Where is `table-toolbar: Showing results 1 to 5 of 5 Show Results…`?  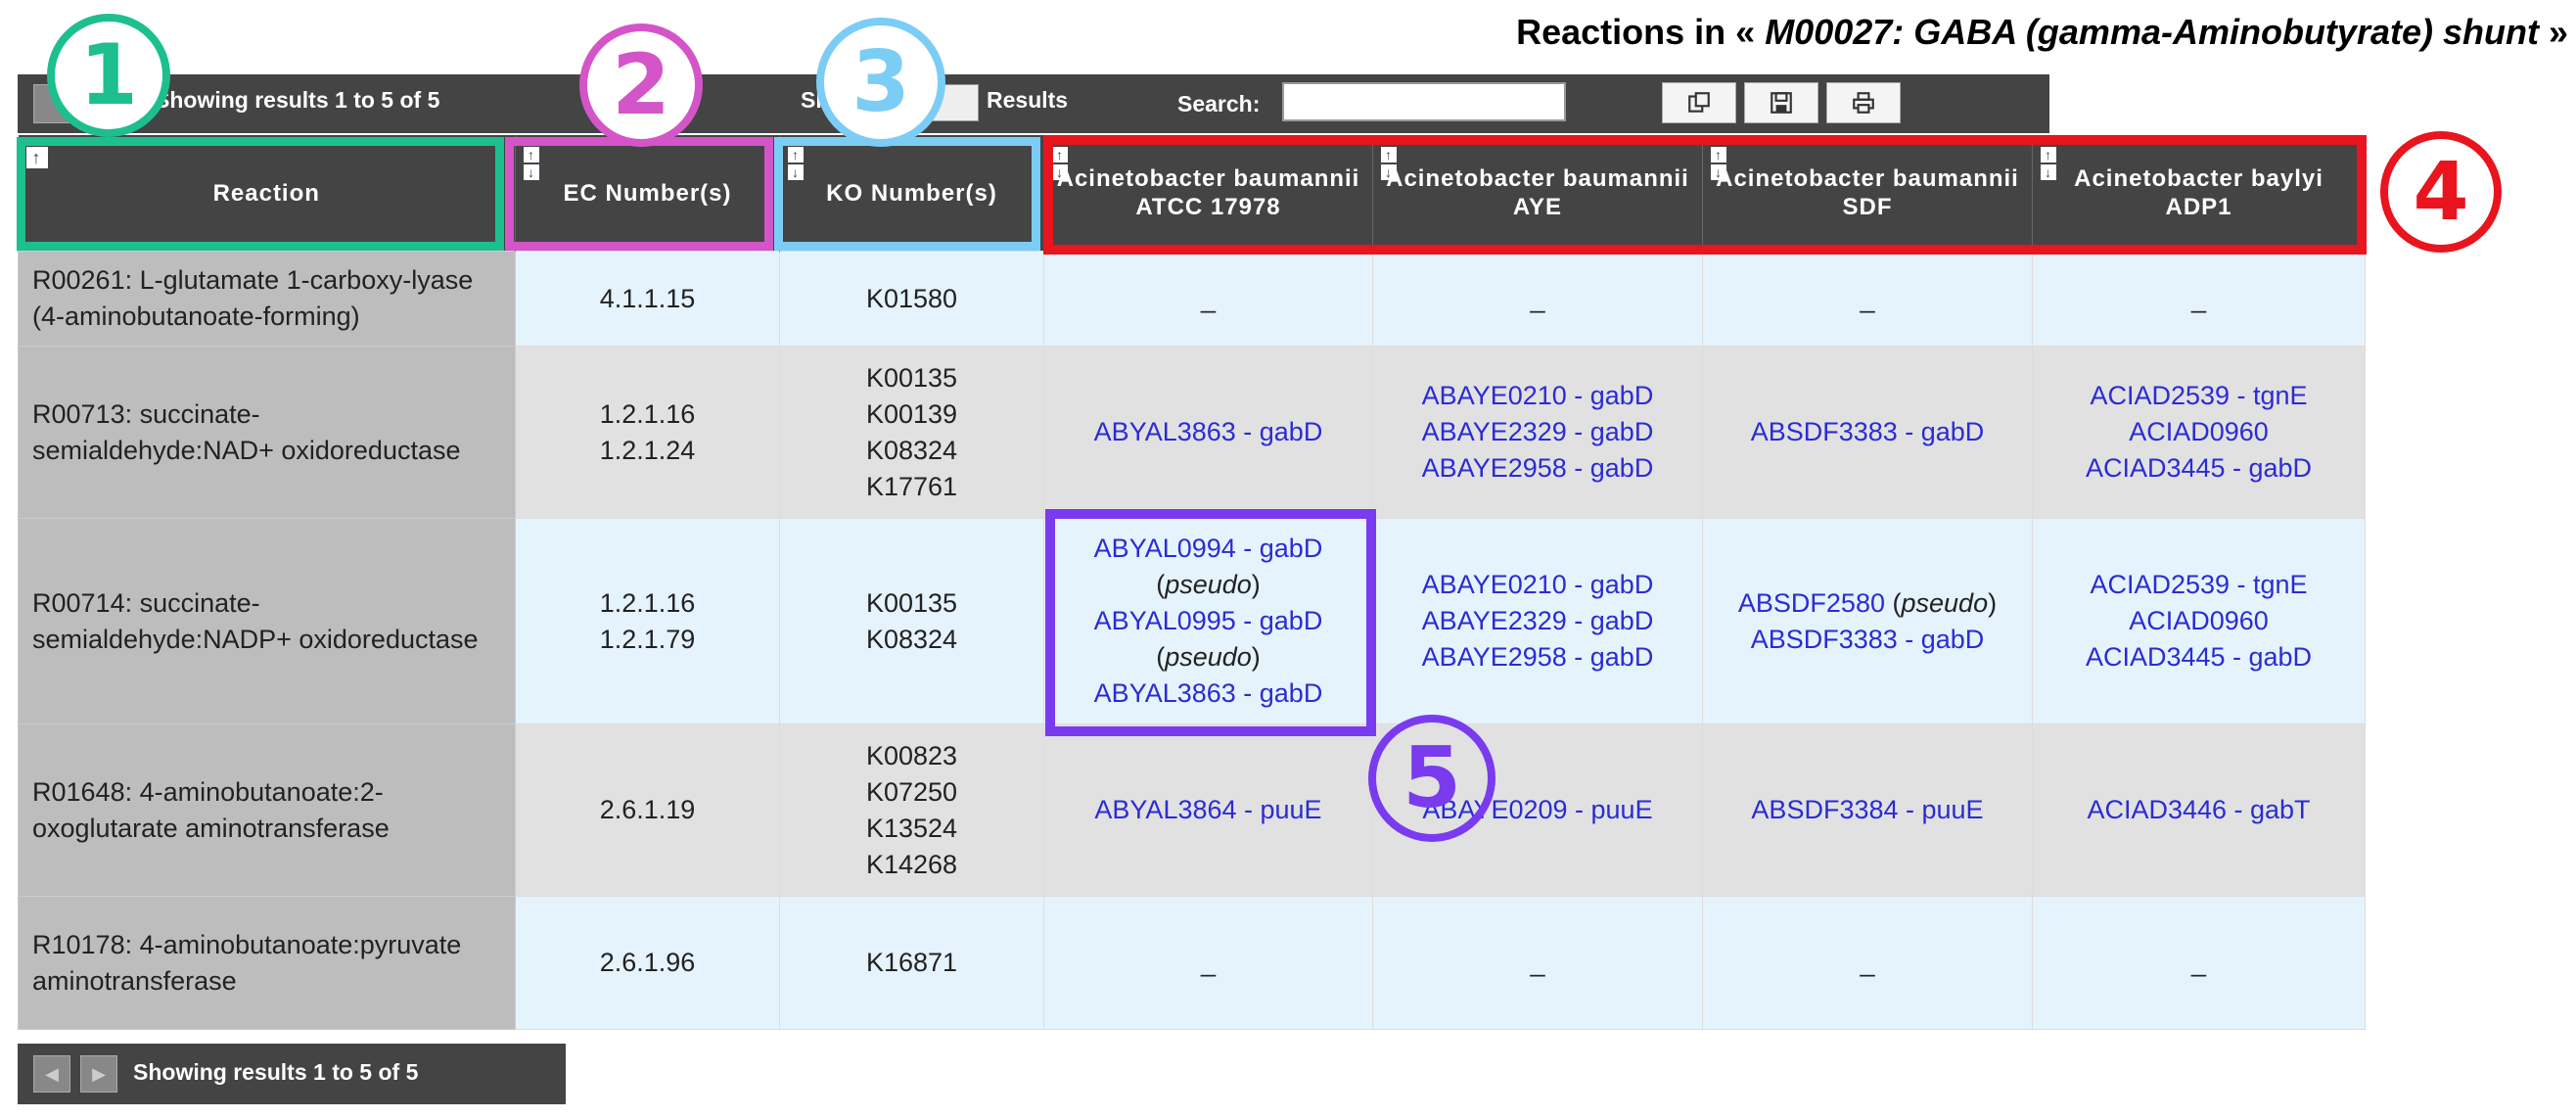 table-toolbar: Showing results 1 to 5 of 5 Show Results… is located at coordinates (1034, 103).